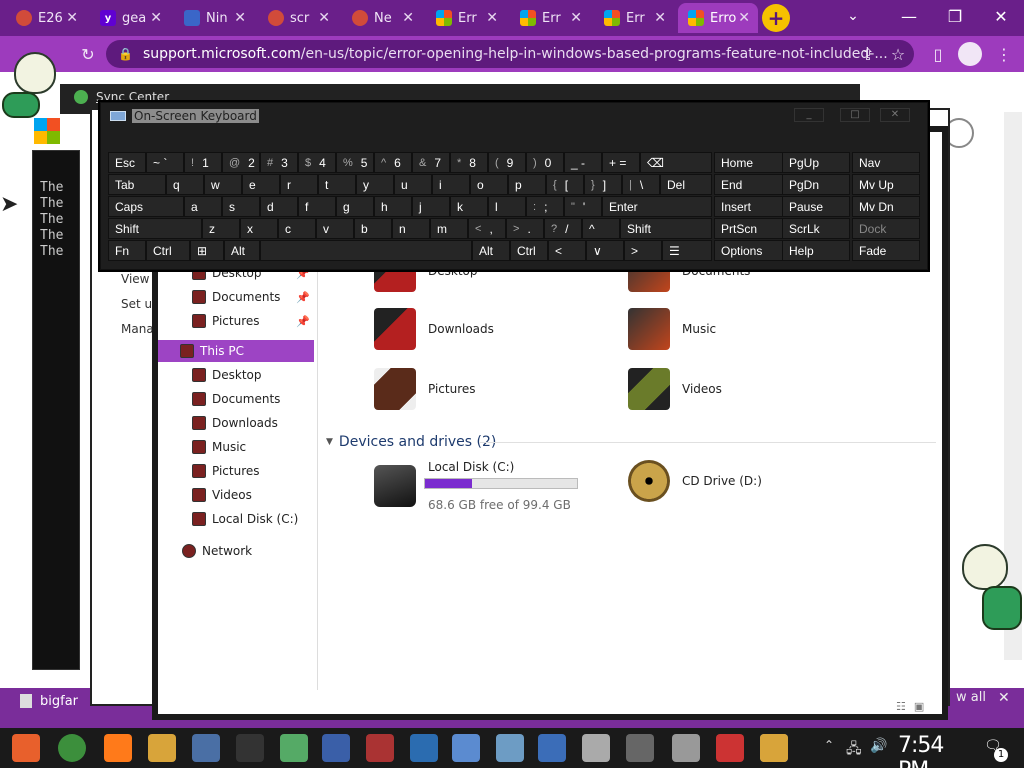 This screenshot has width=1024, height=768. Describe the element at coordinates (72, 748) in the screenshot. I see `chrome-icon` at that location.